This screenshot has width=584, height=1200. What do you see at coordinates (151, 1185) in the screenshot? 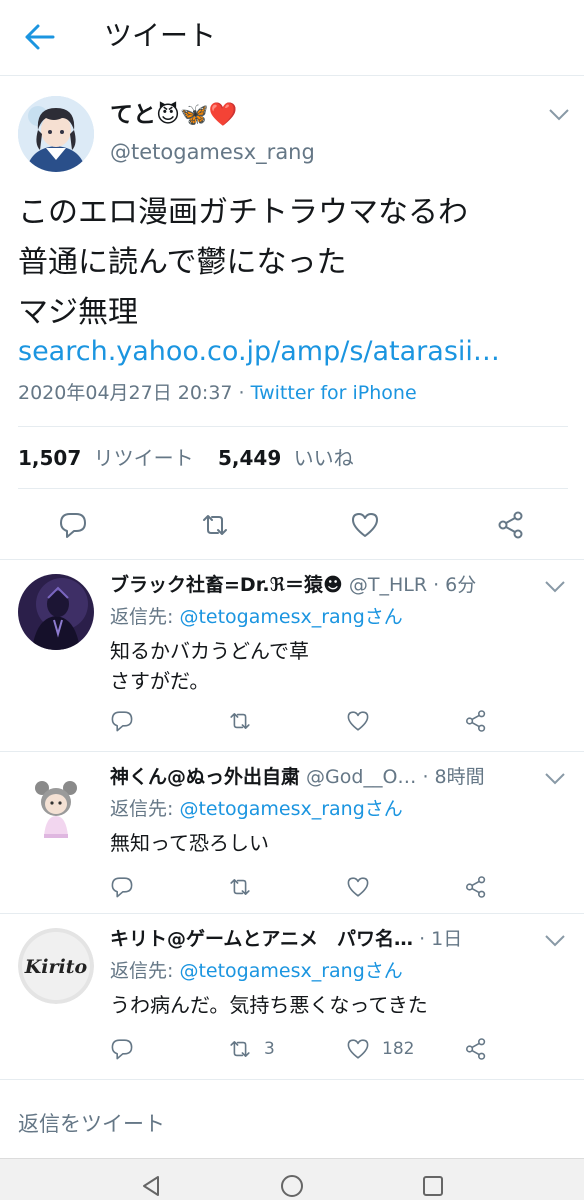
I see `back-nav-icon` at bounding box center [151, 1185].